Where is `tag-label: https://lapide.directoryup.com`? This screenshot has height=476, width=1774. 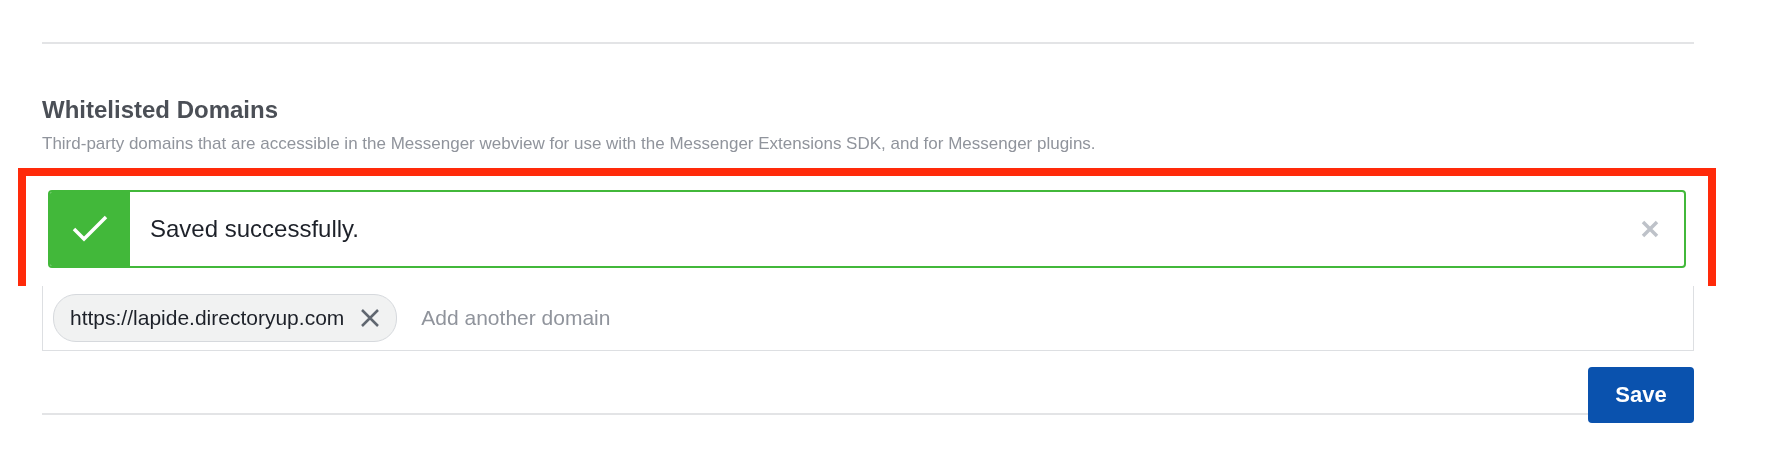 tag-label: https://lapide.directoryup.com is located at coordinates (207, 318).